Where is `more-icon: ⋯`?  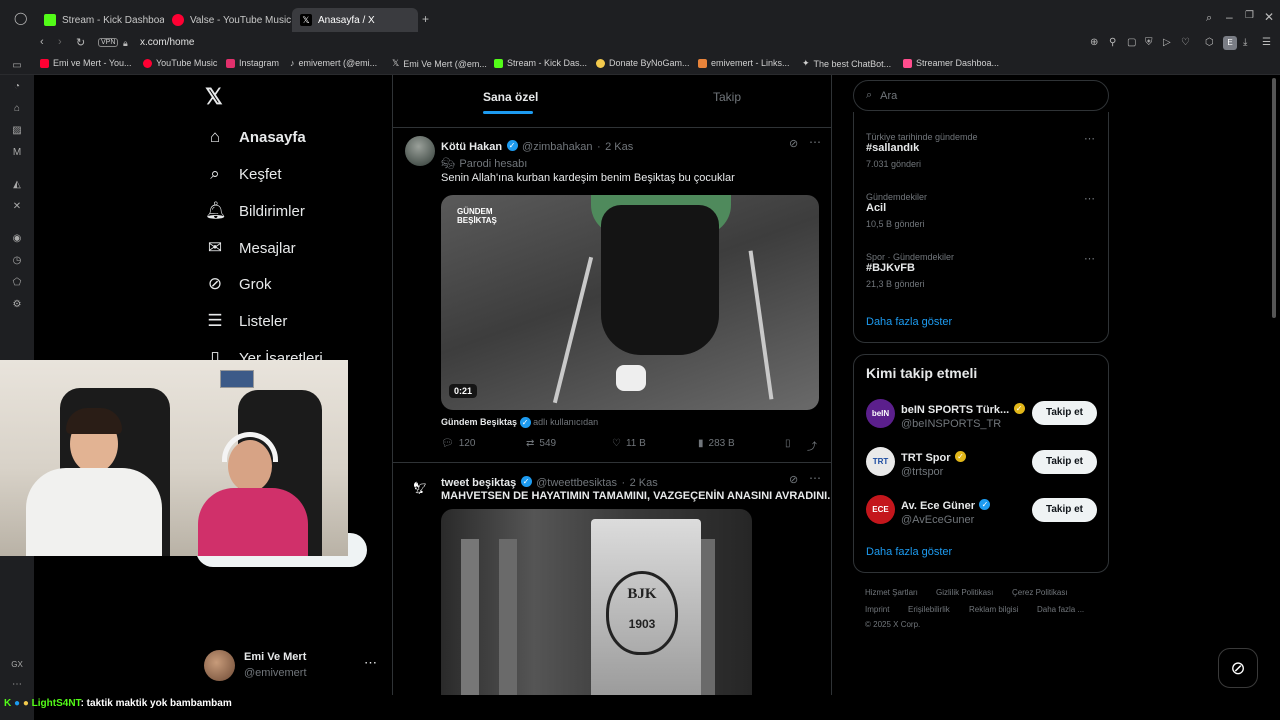 more-icon: ⋯ is located at coordinates (17, 685).